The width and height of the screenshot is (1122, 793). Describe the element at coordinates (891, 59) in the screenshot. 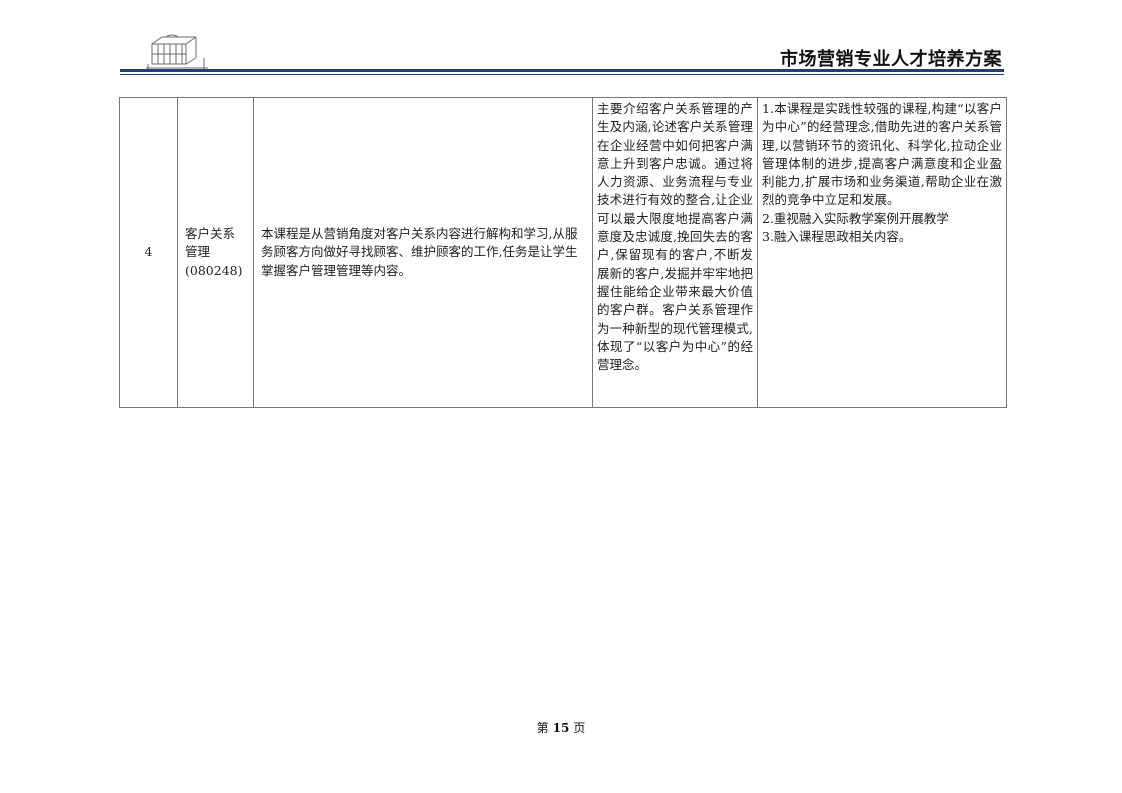

I see `document-title: 市场营销专业人才培养方案` at that location.